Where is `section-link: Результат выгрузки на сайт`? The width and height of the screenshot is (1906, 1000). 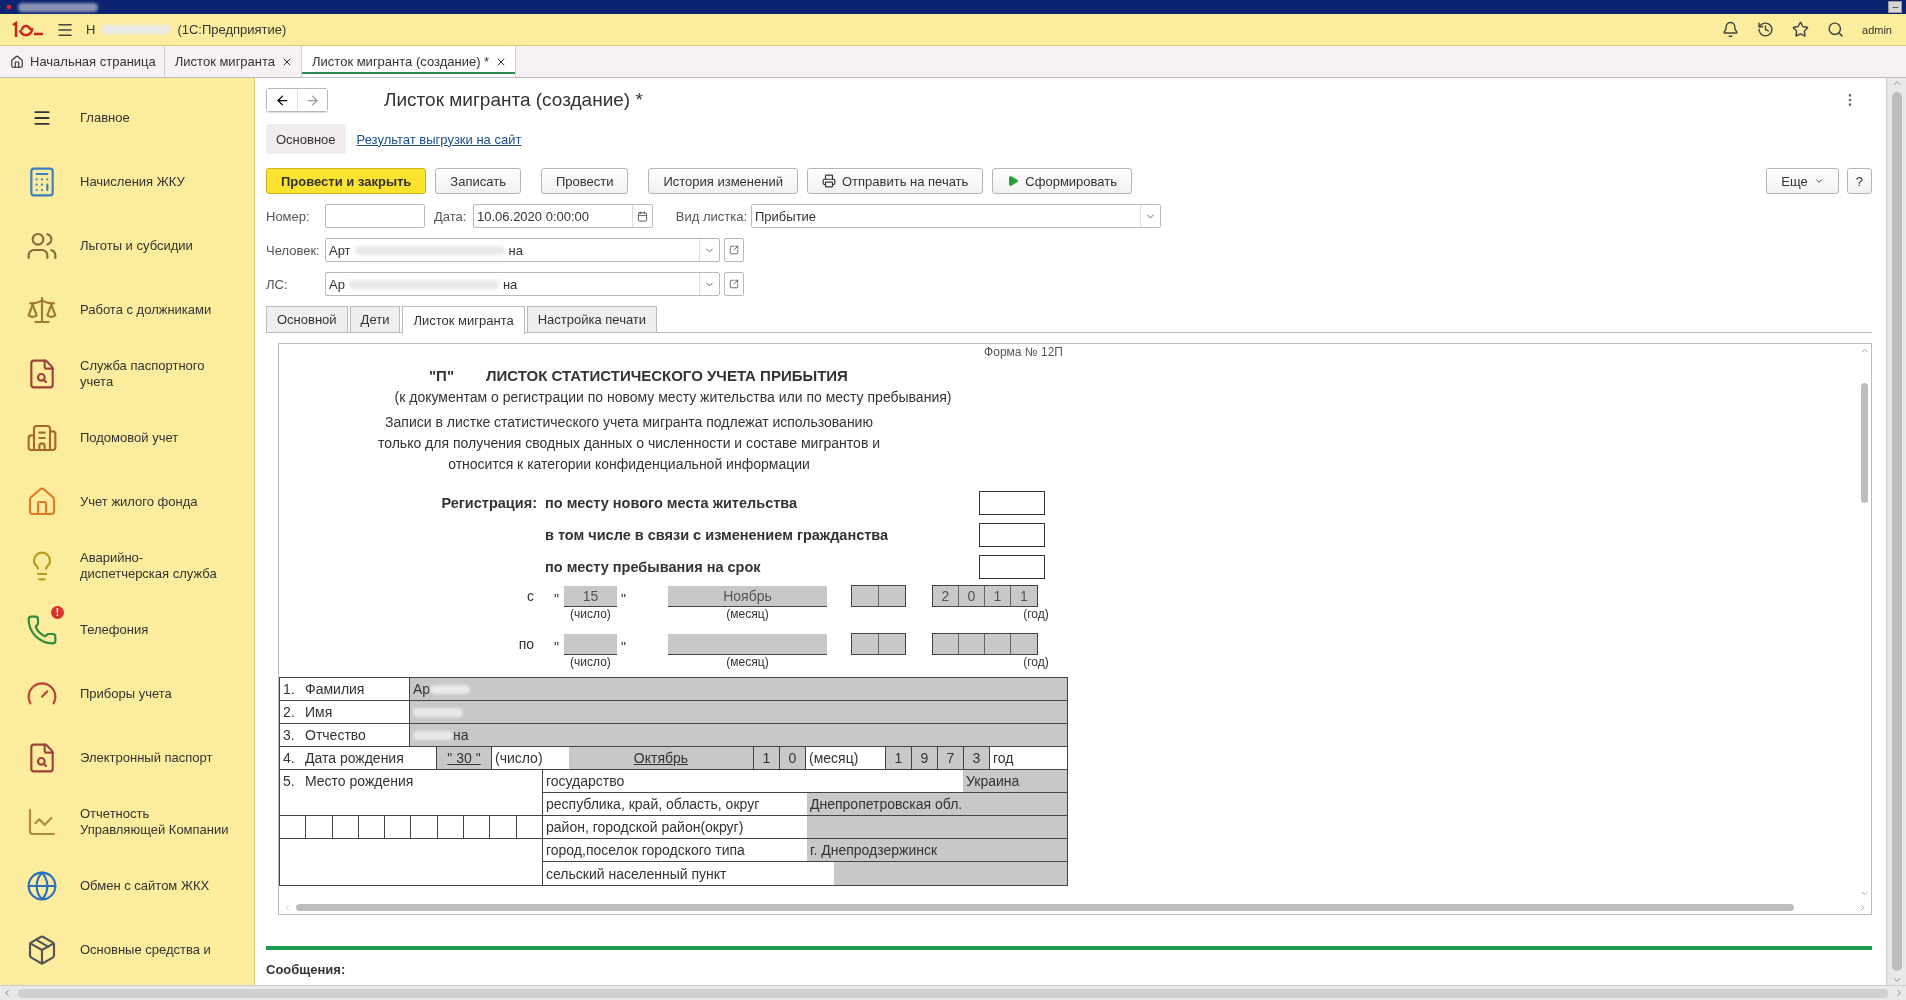 section-link: Результат выгрузки на сайт is located at coordinates (439, 139).